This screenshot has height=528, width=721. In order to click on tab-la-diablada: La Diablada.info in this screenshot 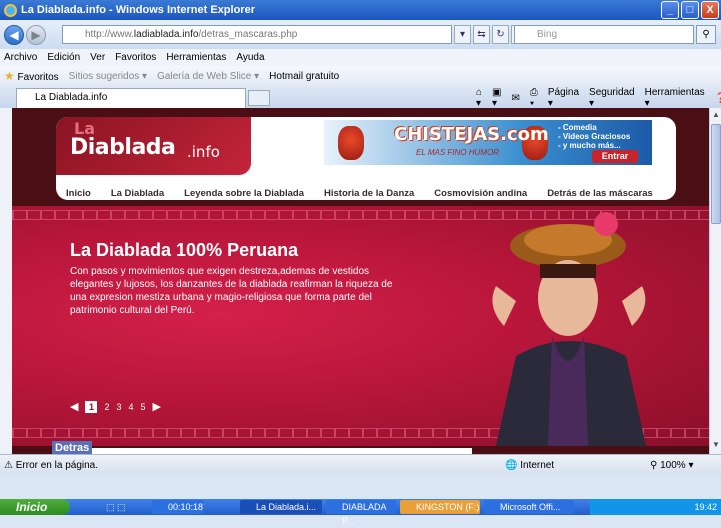, I will do `click(131, 98)`.